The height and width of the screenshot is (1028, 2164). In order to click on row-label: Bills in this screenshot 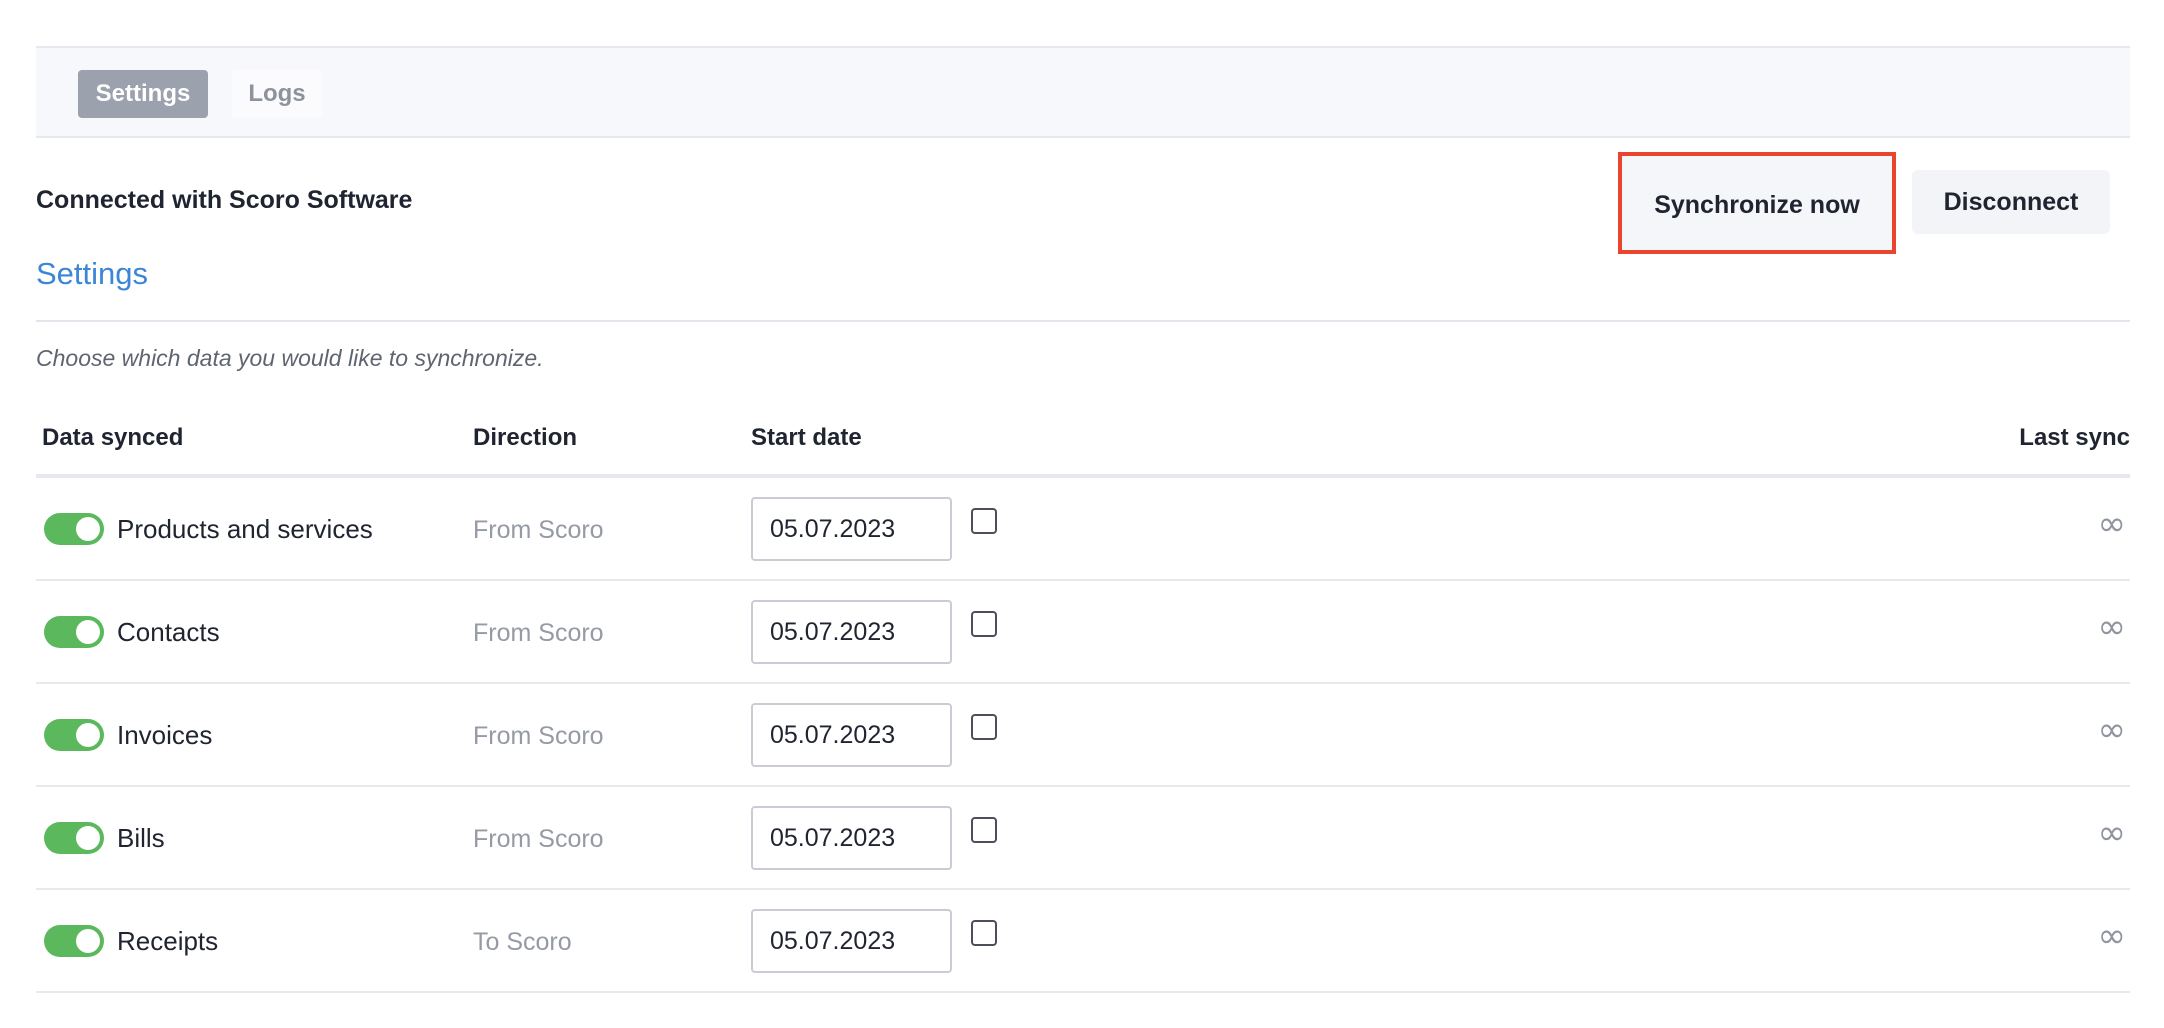, I will do `click(141, 838)`.